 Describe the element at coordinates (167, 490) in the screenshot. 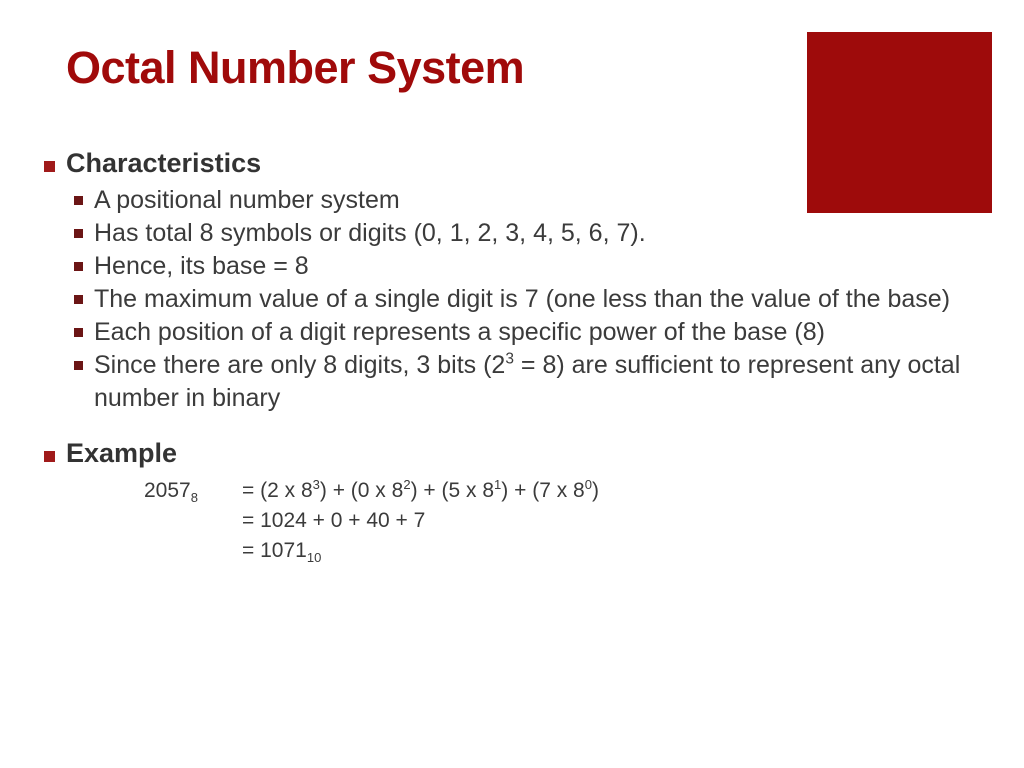

I see `example-octal-digits: 2057` at that location.